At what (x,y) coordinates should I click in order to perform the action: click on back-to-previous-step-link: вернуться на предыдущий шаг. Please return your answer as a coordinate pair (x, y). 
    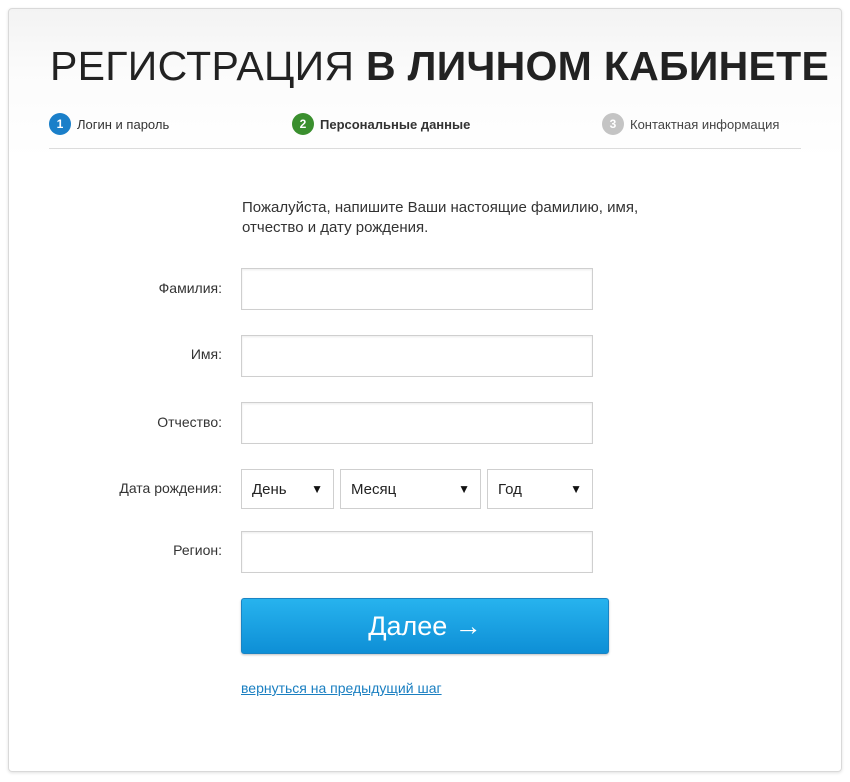
    Looking at the image, I should click on (341, 688).